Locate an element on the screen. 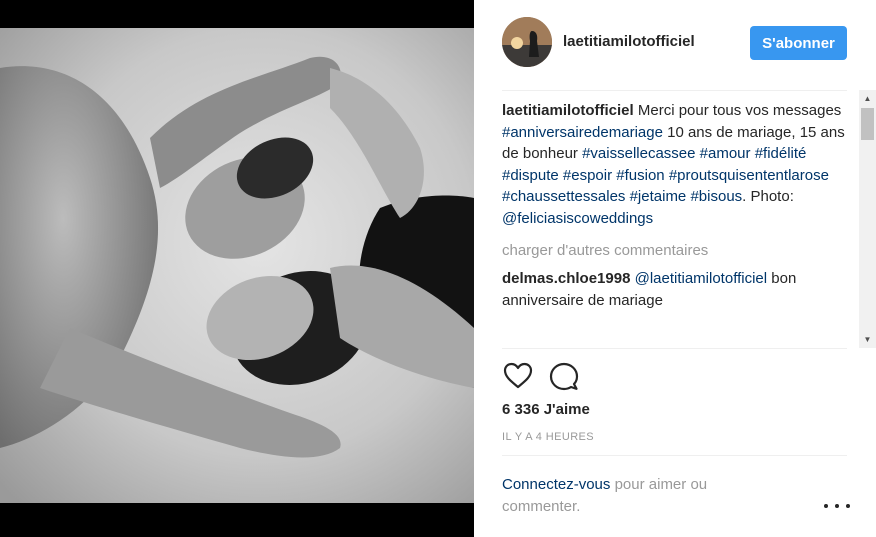 The height and width of the screenshot is (537, 876). actions-divider is located at coordinates (674, 348).